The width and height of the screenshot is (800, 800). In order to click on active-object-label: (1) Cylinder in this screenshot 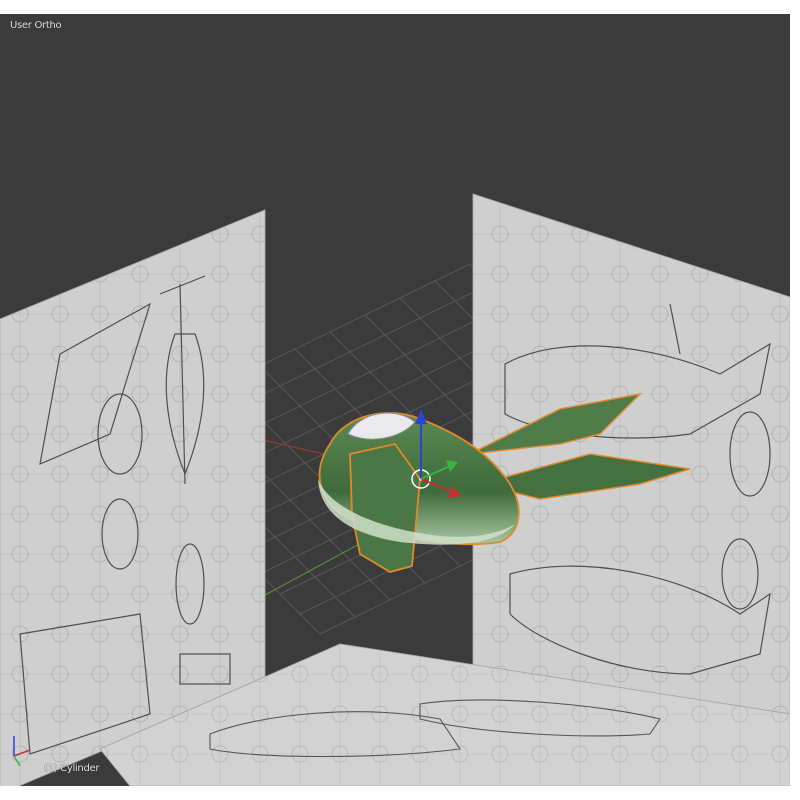, I will do `click(72, 768)`.